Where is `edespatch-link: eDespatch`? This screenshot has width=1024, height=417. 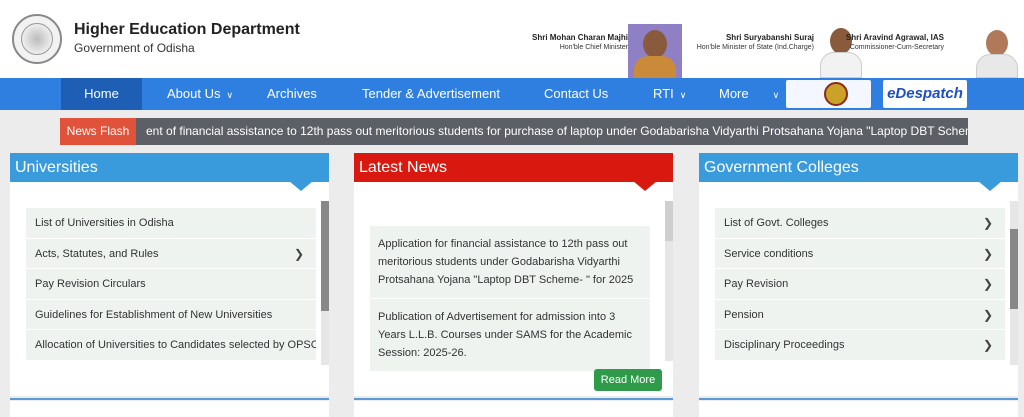 edespatch-link: eDespatch is located at coordinates (925, 94).